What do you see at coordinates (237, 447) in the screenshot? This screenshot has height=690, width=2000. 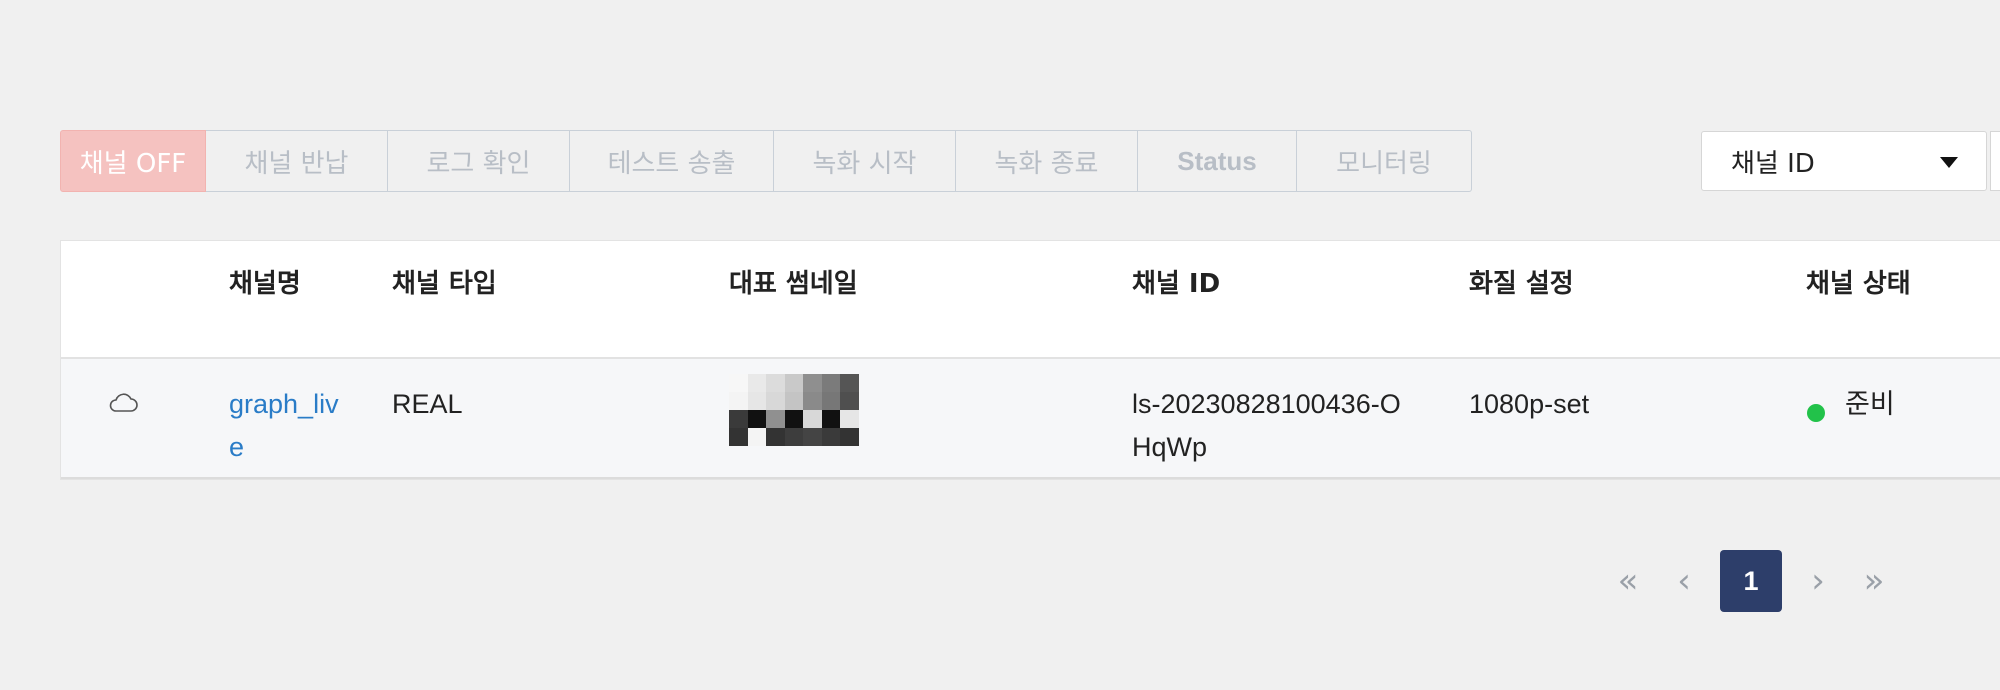 I see `channel-name-line2: e` at bounding box center [237, 447].